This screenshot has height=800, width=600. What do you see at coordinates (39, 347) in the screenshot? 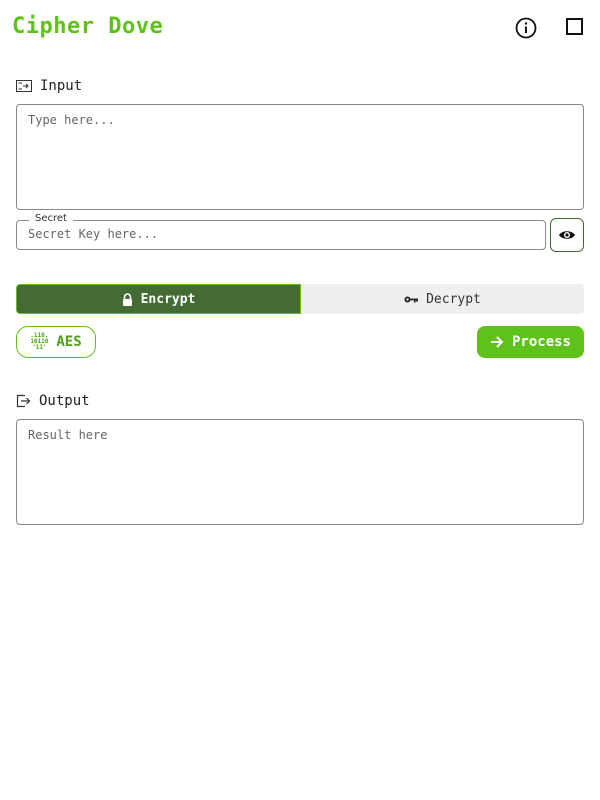
I see `binary-icon-line: '11'` at bounding box center [39, 347].